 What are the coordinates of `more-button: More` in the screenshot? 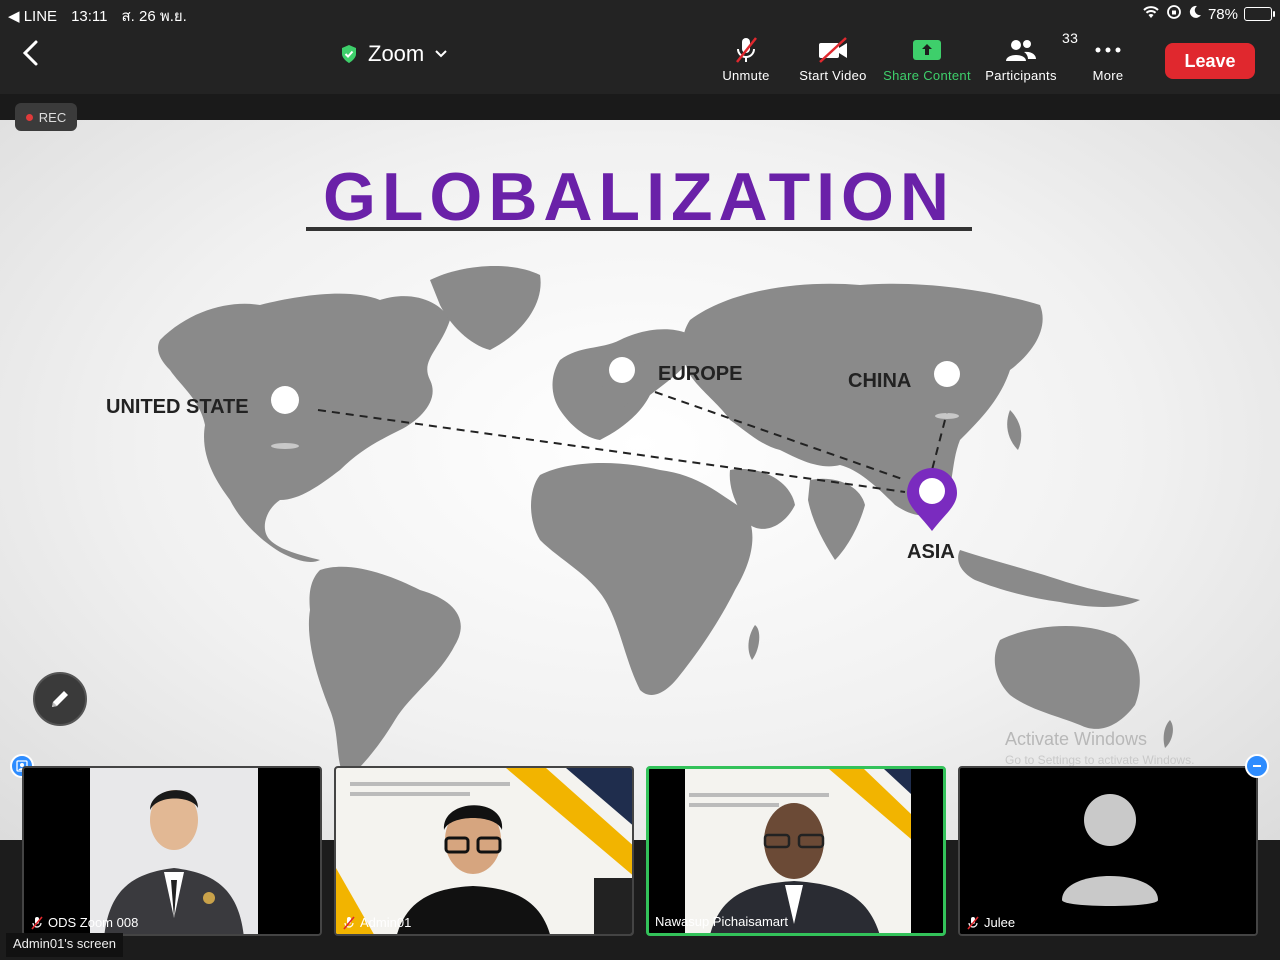 It's located at (1108, 57).